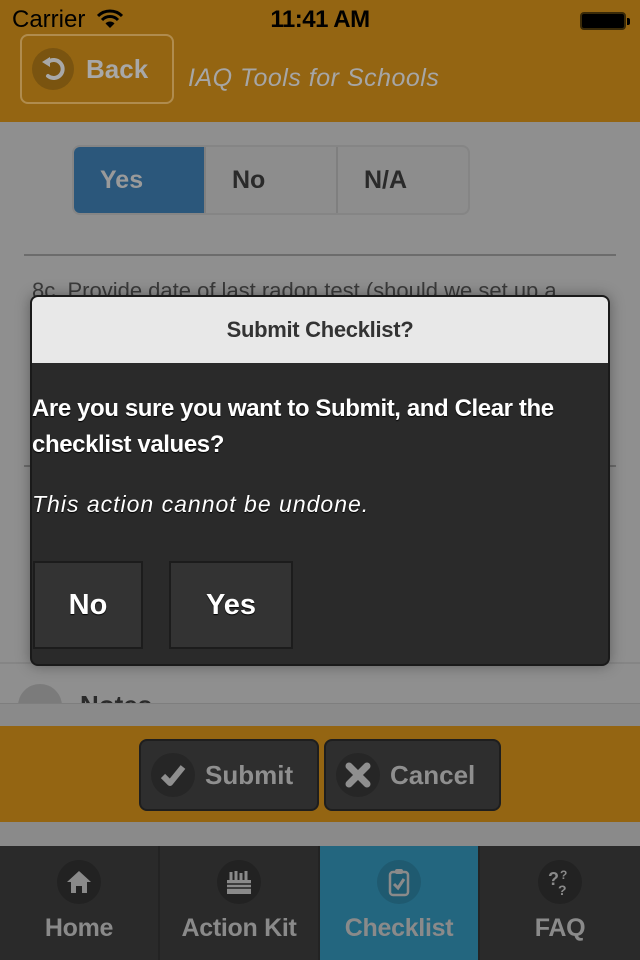  I want to click on dialog-title: Submit Checklist?, so click(320, 329).